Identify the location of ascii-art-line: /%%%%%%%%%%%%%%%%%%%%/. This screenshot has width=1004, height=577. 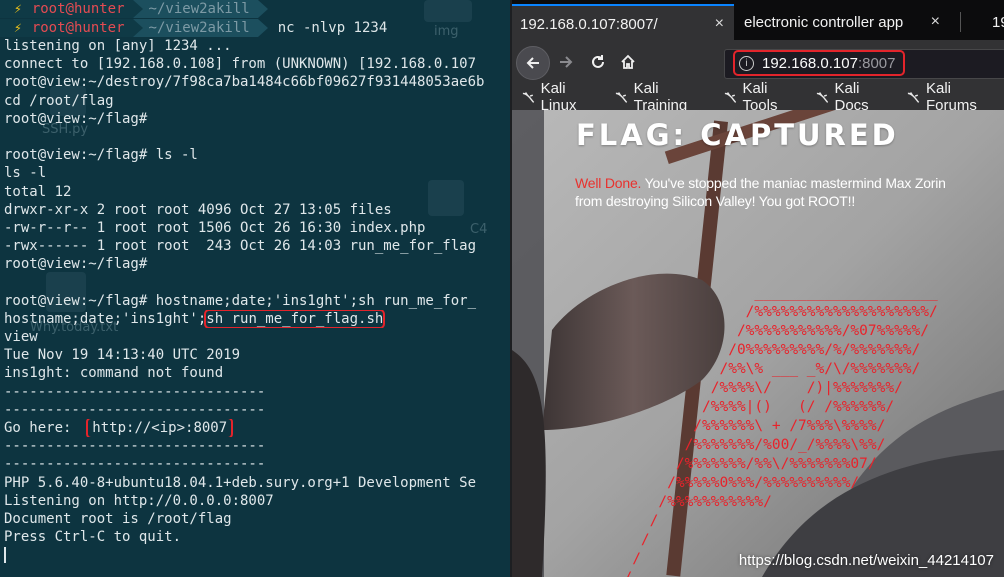
(772, 312).